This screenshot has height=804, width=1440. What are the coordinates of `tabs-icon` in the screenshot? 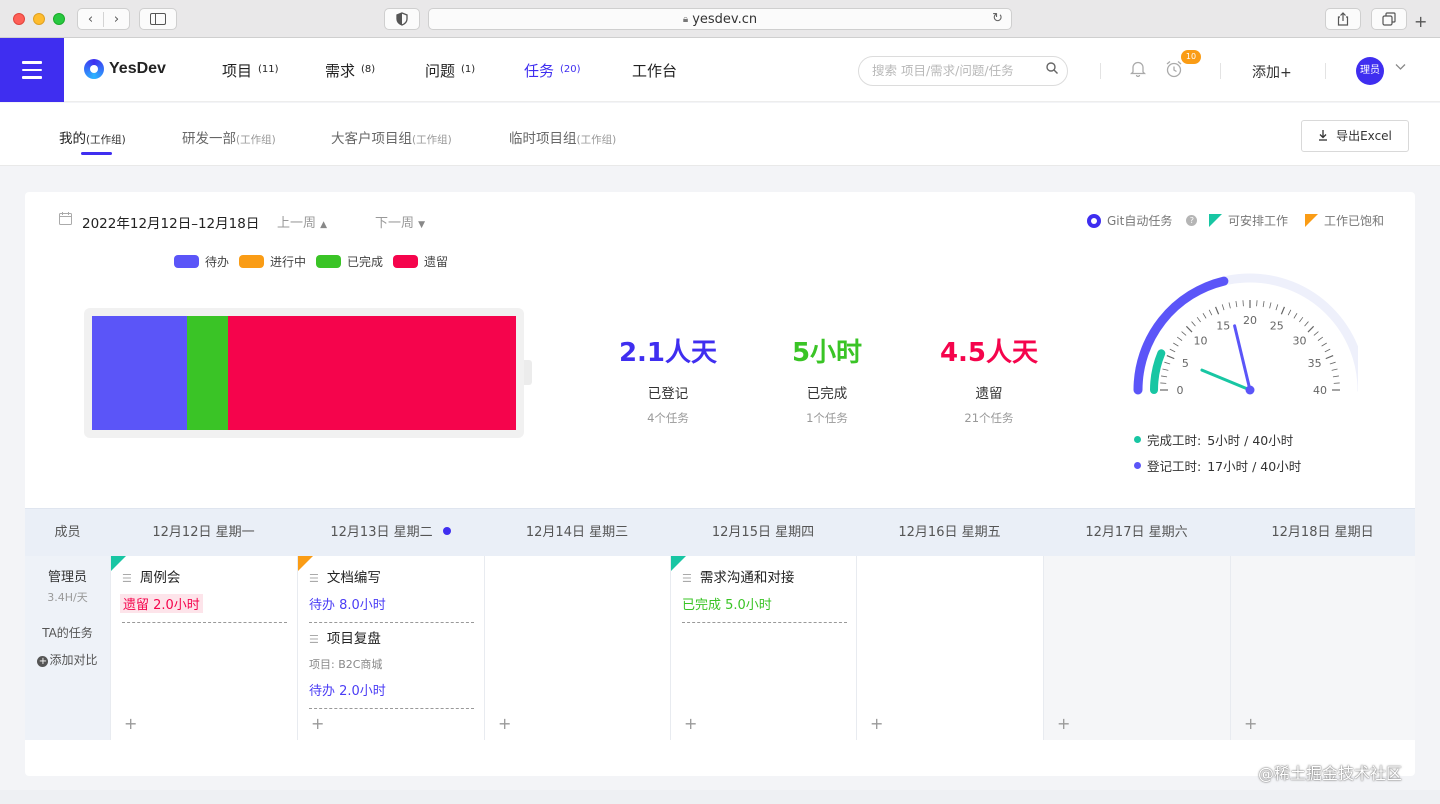 It's located at (1389, 19).